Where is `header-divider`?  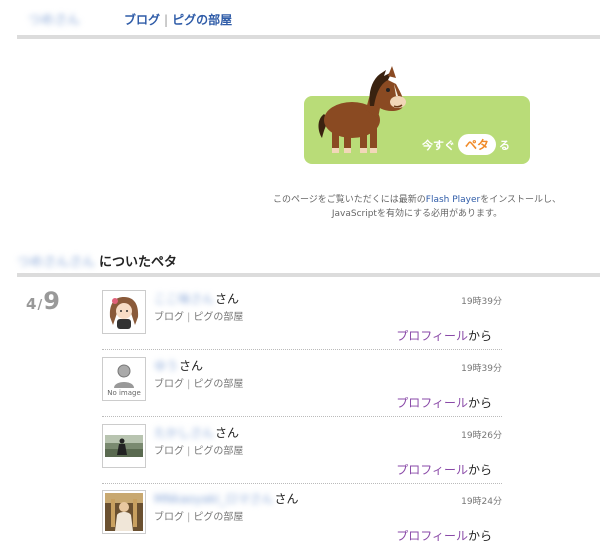
header-divider is located at coordinates (308, 37).